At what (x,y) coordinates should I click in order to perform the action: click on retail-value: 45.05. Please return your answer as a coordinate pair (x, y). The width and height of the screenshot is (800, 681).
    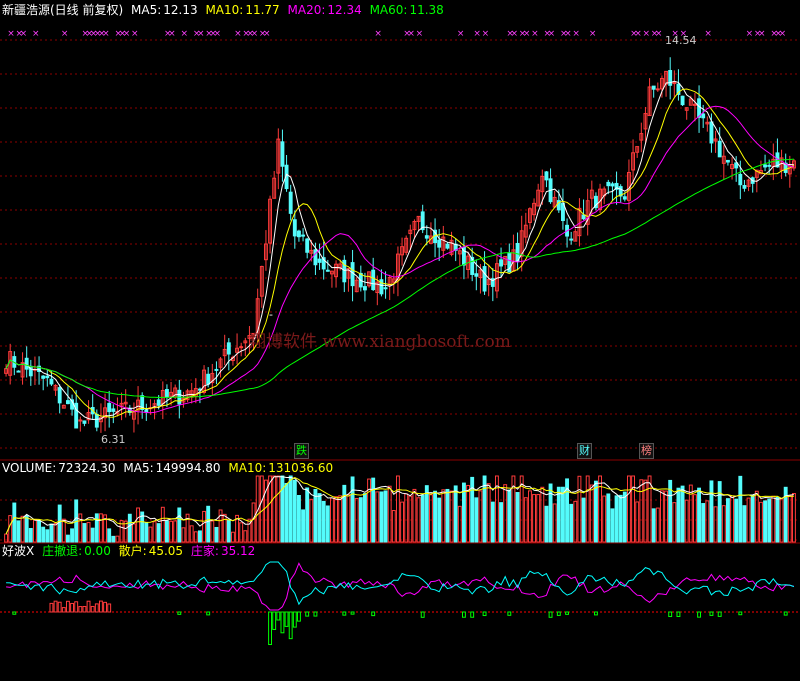
    Looking at the image, I should click on (166, 551).